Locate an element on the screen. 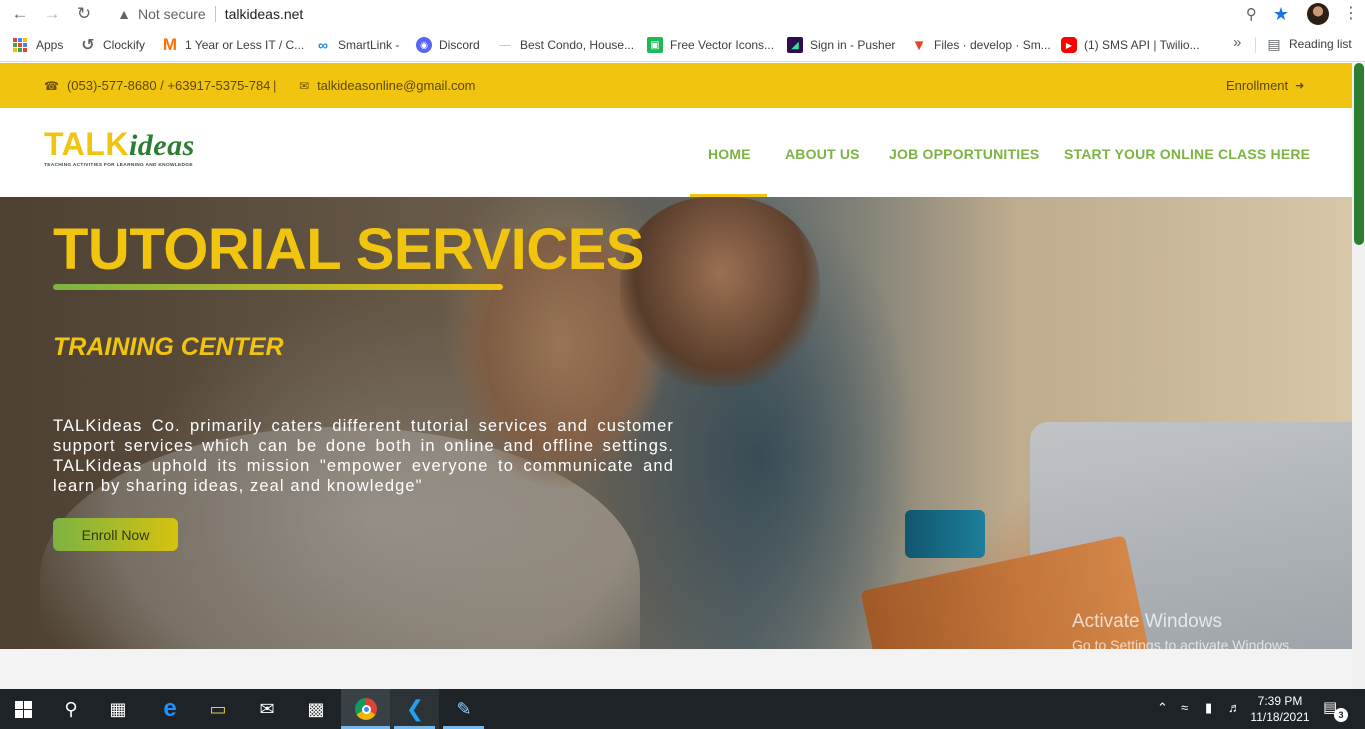  link-icon: ∞ is located at coordinates (323, 45).